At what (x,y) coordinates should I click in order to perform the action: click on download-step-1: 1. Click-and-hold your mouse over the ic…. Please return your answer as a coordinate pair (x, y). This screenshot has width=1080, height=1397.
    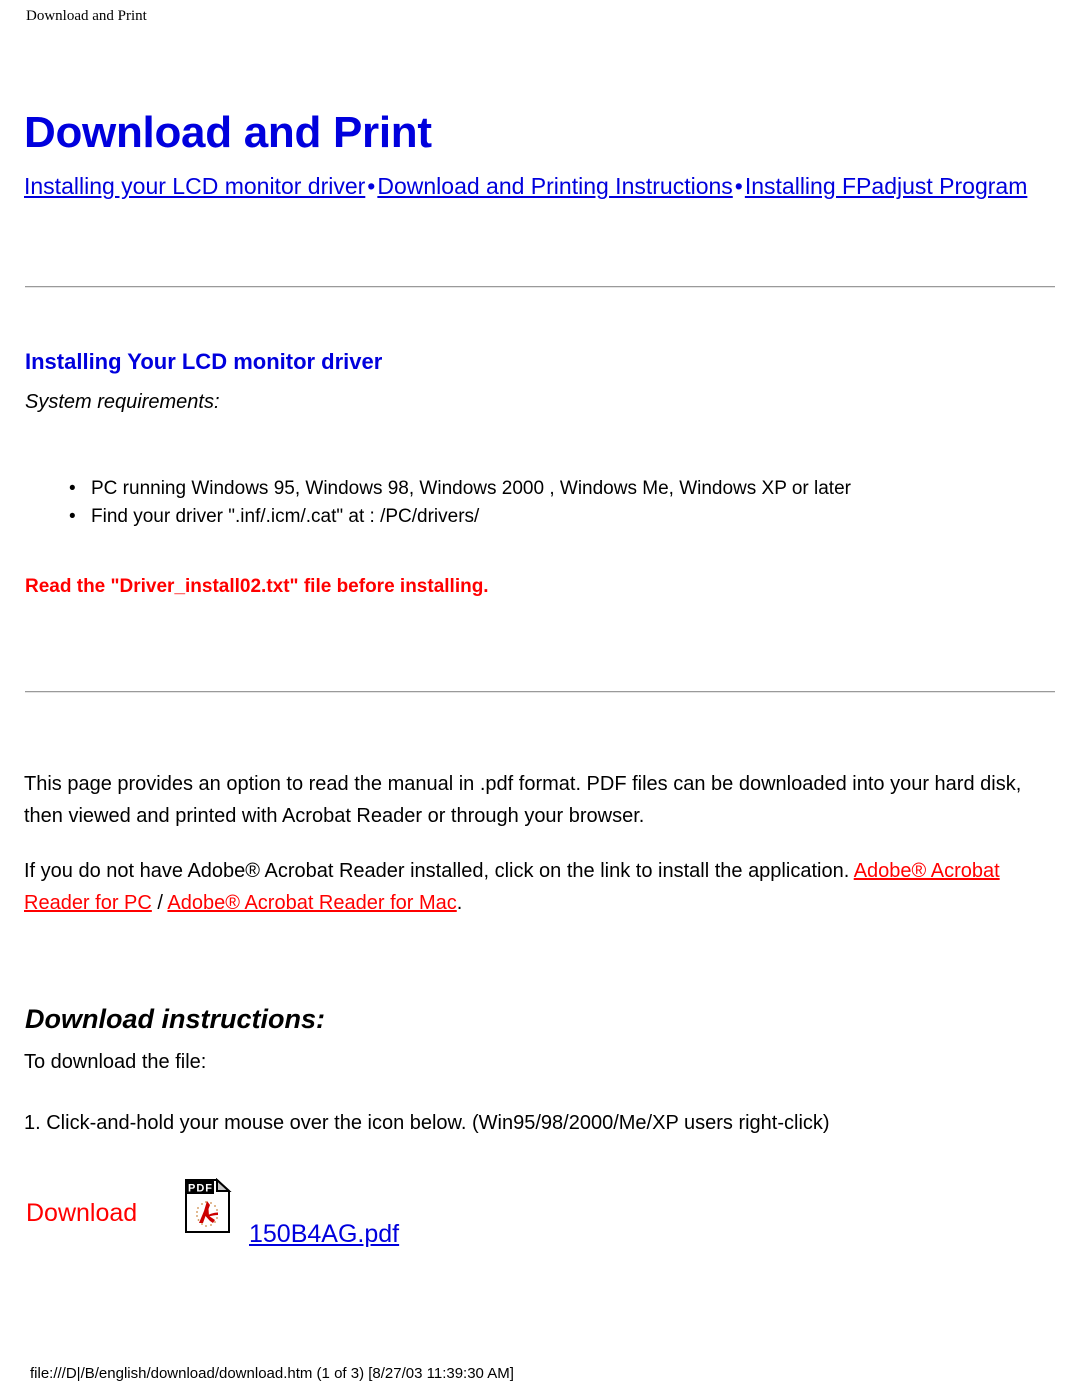
    Looking at the image, I should click on (427, 1123).